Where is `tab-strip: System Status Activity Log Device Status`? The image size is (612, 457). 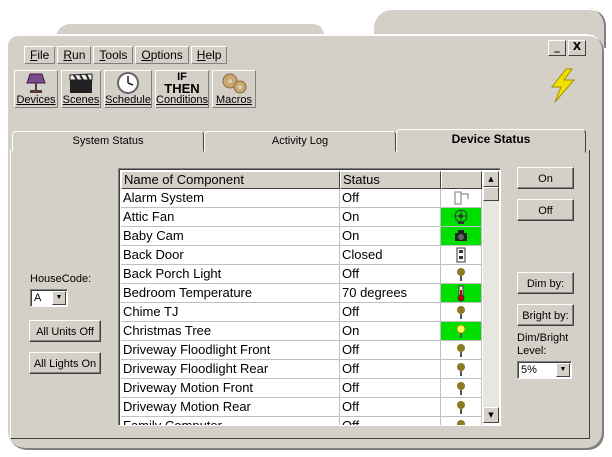 tab-strip: System Status Activity Log Device Status is located at coordinates (299, 141).